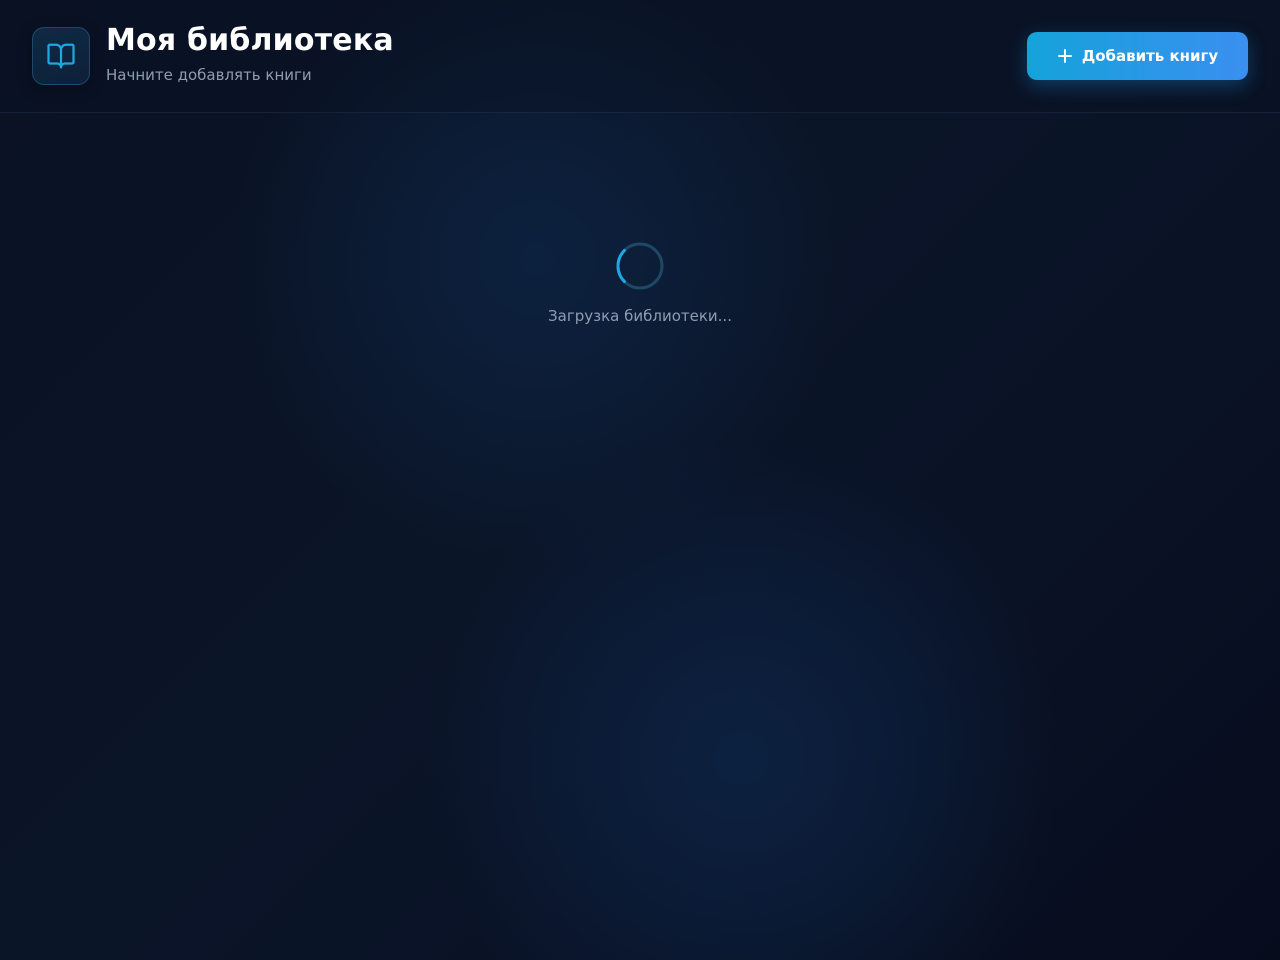 This screenshot has width=1280, height=960. I want to click on add-book-button: Добавить книгу, so click(1137, 56).